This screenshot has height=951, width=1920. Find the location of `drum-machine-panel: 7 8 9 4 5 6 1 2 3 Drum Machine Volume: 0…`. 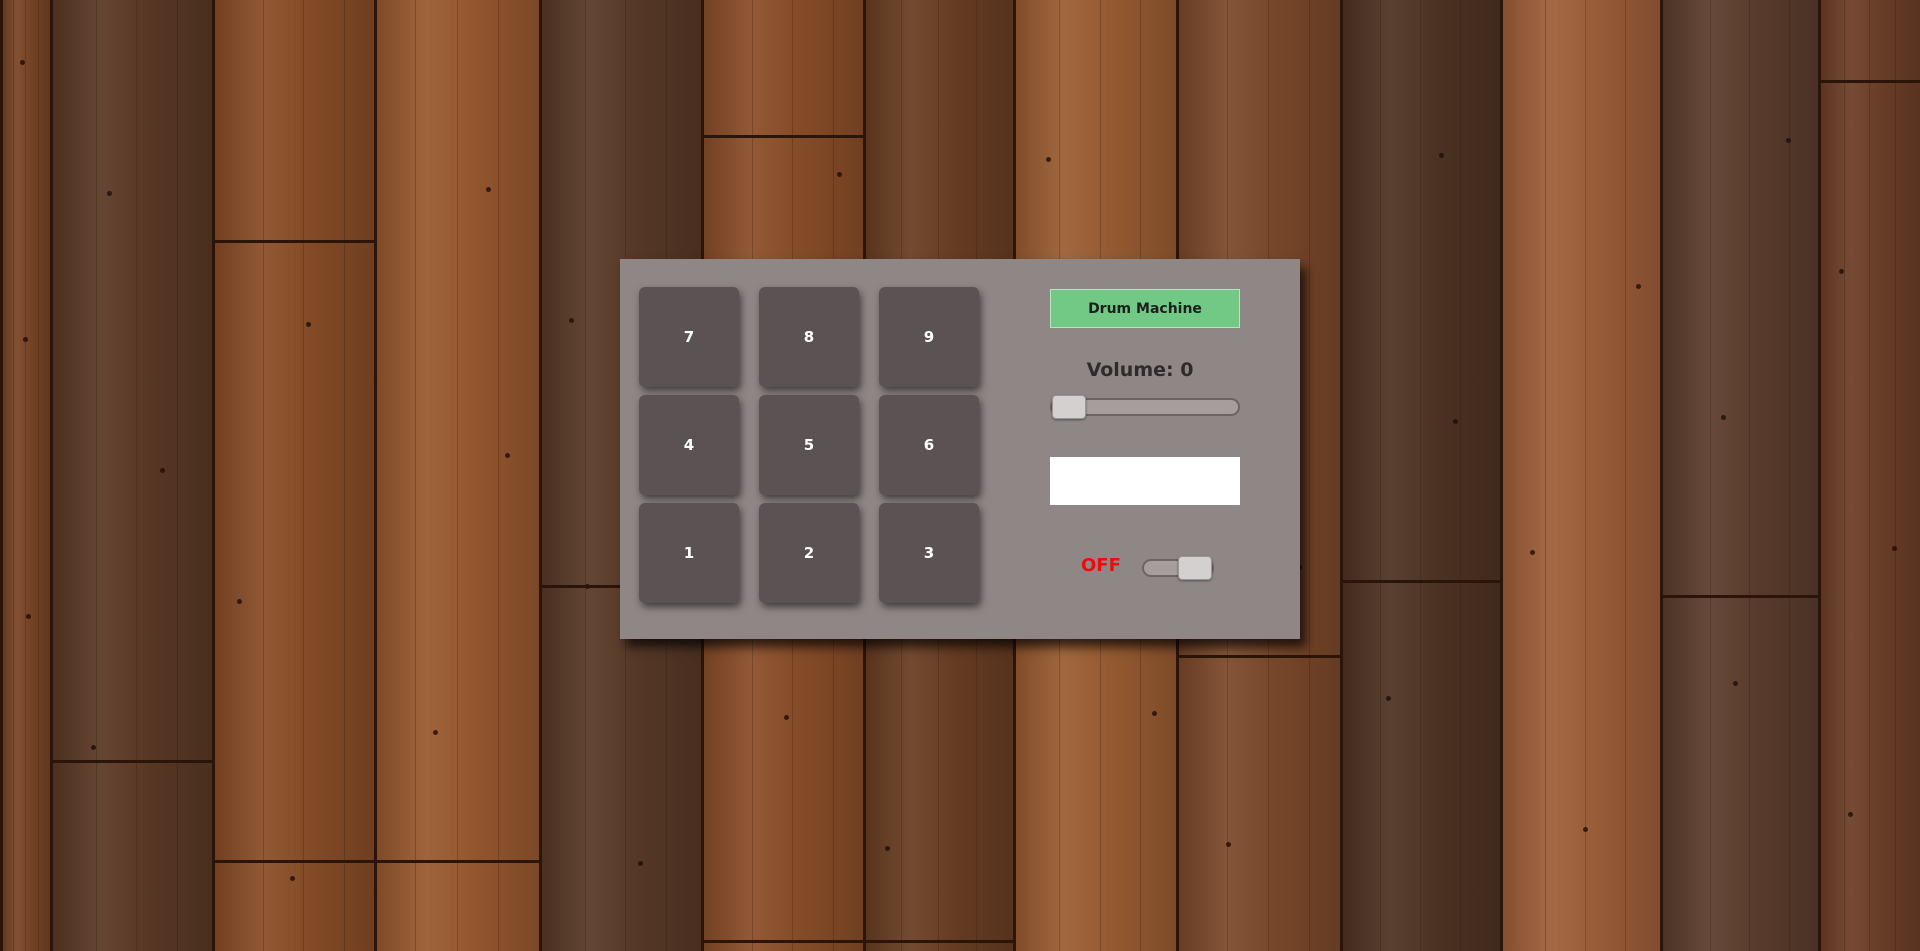

drum-machine-panel: 7 8 9 4 5 6 1 2 3 Drum Machine Volume: 0… is located at coordinates (960, 449).